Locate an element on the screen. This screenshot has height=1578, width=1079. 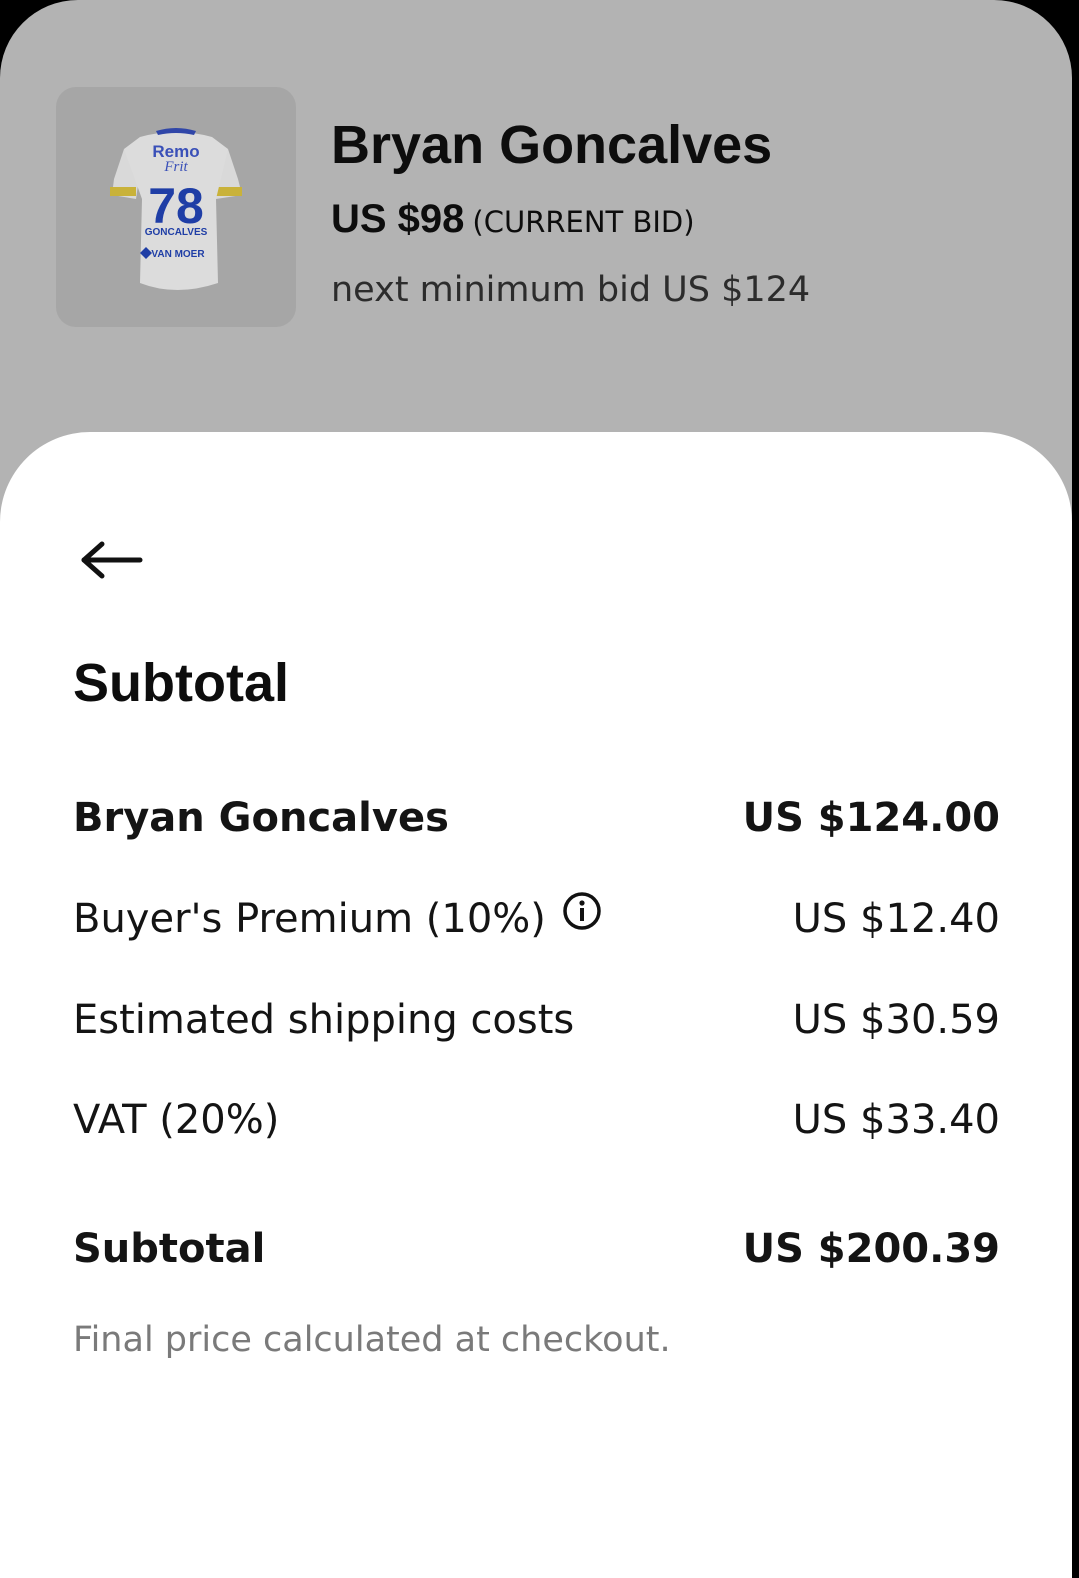
buyers-premium-label: Buyer's Premium (10%) is located at coordinates (309, 919).